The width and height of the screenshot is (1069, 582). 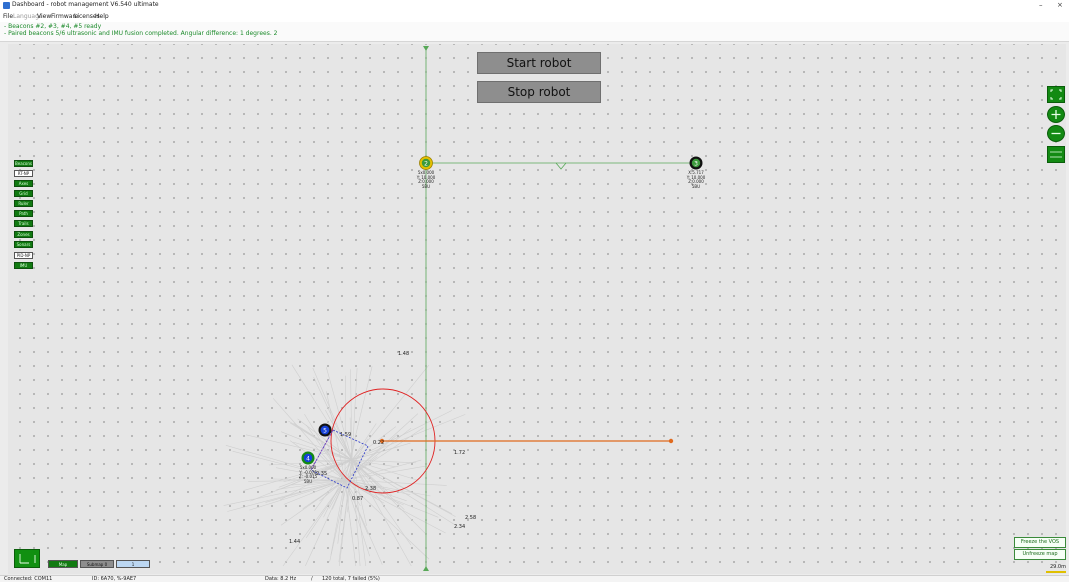 I want to click on beacon-3-coords: X:5.717 Y: 10.000 Z:0.000 5BU, so click(x=696, y=179).